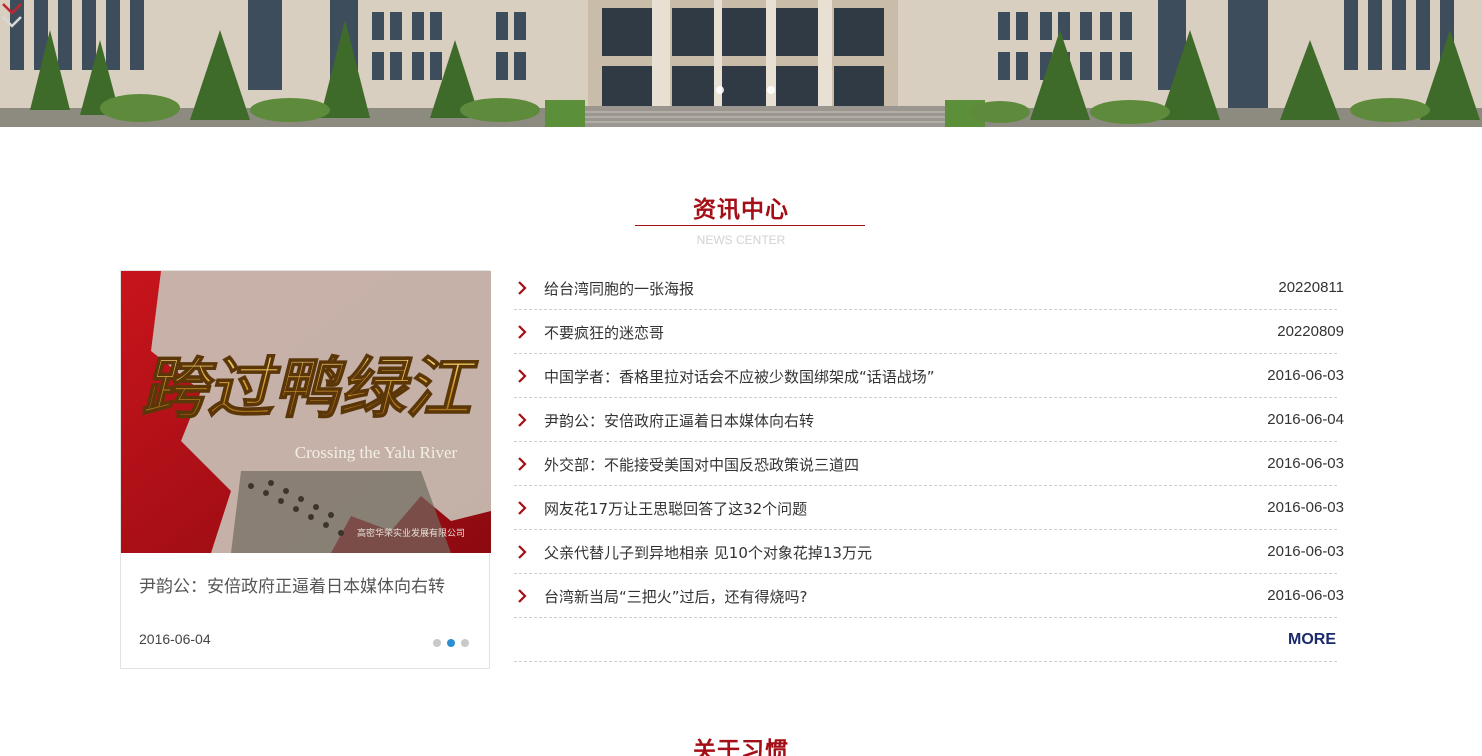 The width and height of the screenshot is (1482, 756). I want to click on featured-carousel-dots, so click(454, 643).